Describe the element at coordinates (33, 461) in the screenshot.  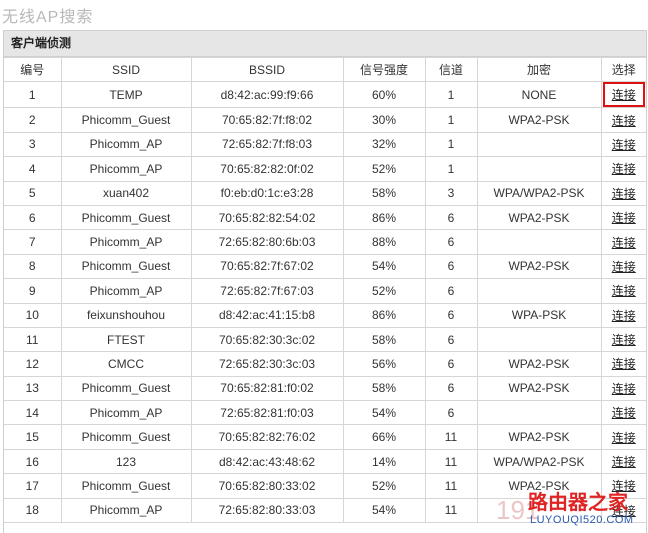
I see `cell-number: 16` at that location.